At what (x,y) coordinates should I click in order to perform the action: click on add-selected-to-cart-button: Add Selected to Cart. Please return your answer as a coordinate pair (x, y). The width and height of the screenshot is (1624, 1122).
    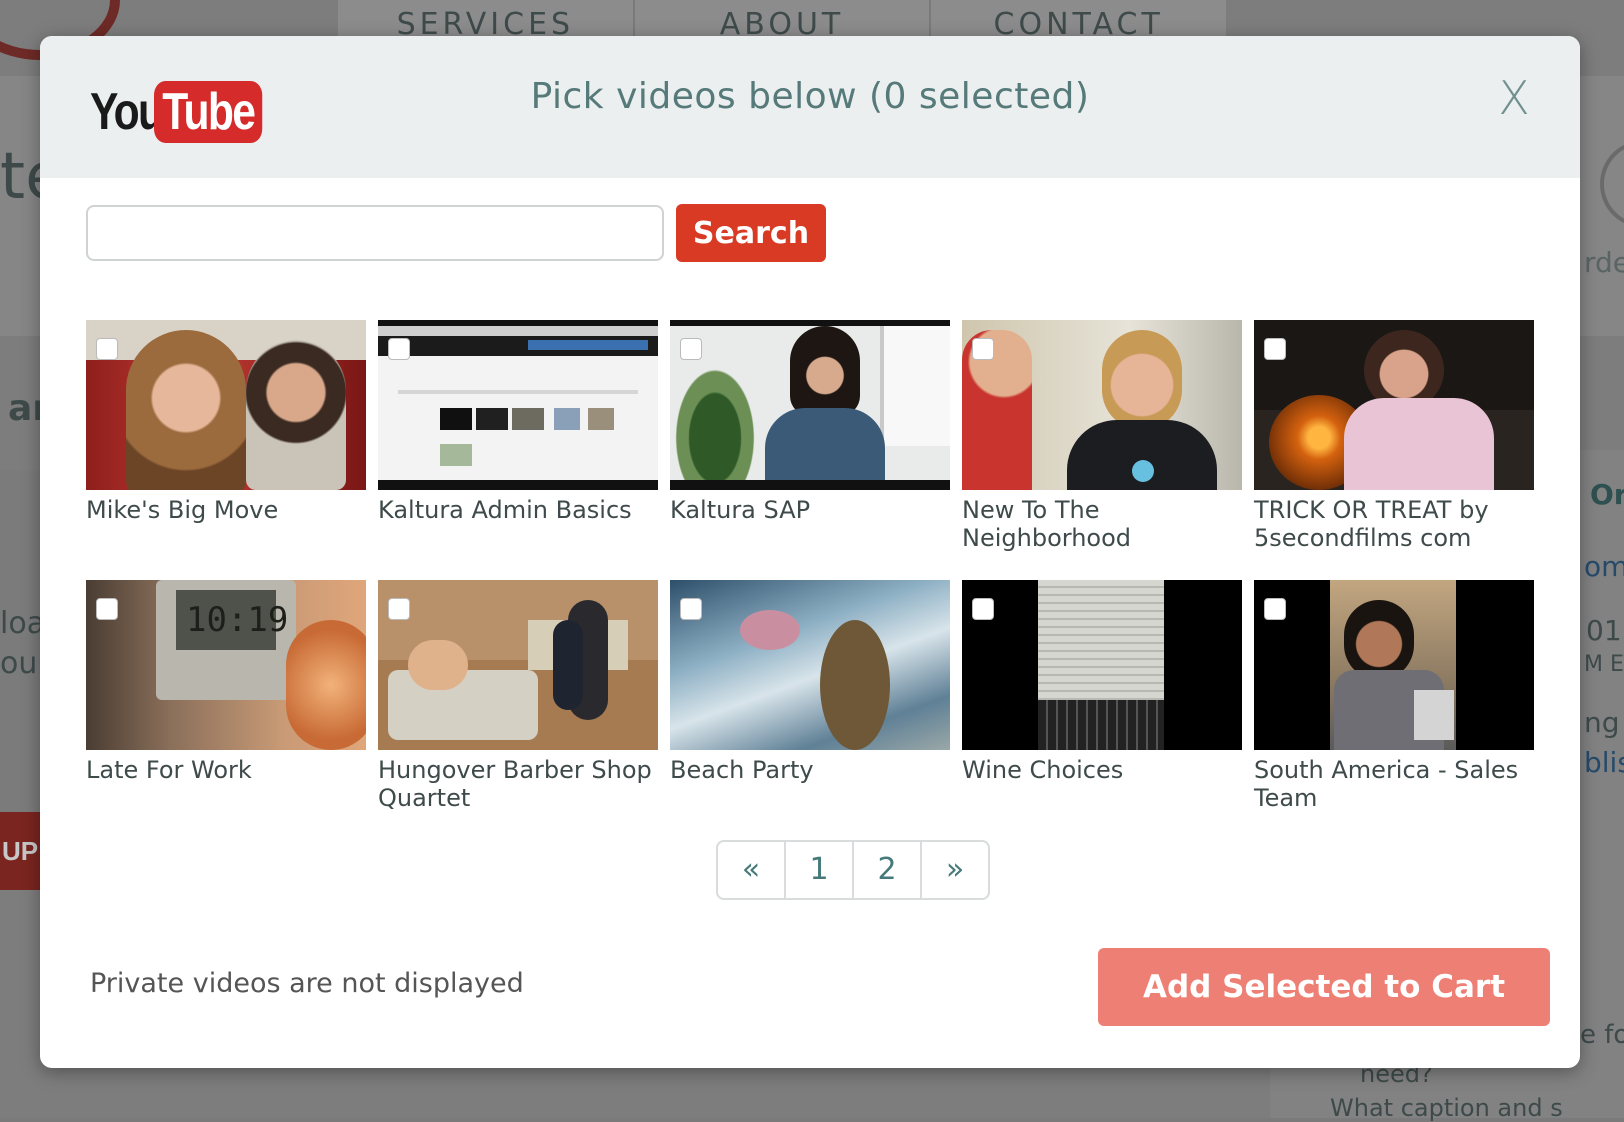
    Looking at the image, I should click on (1324, 987).